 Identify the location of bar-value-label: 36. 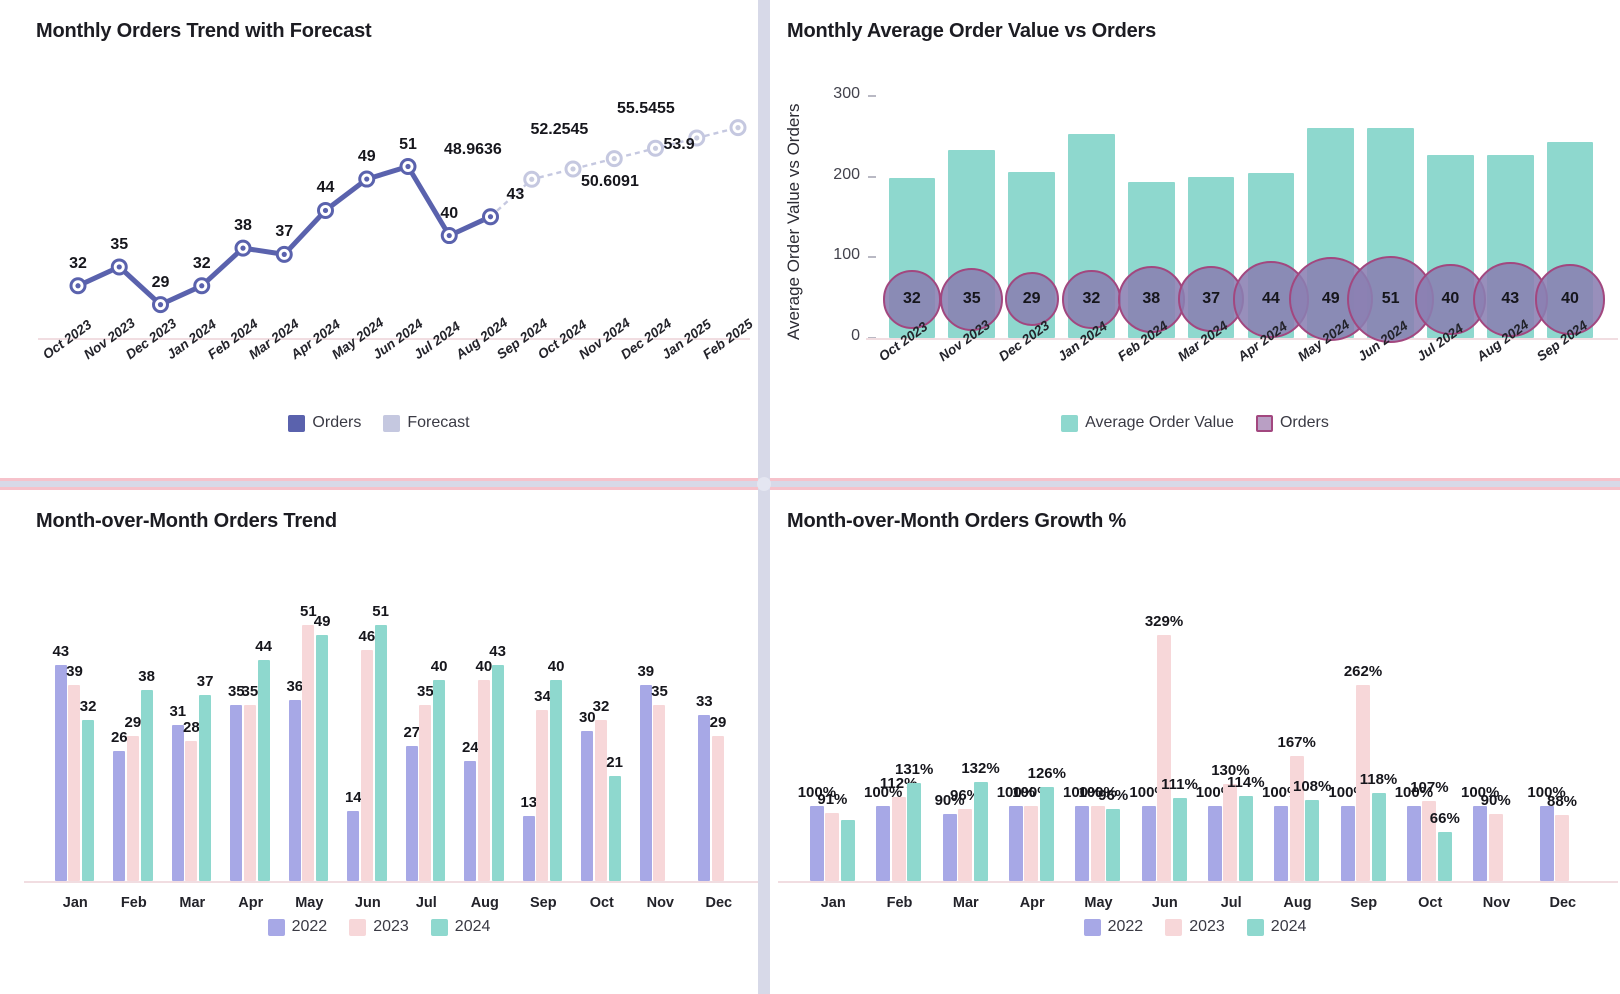
(295, 687).